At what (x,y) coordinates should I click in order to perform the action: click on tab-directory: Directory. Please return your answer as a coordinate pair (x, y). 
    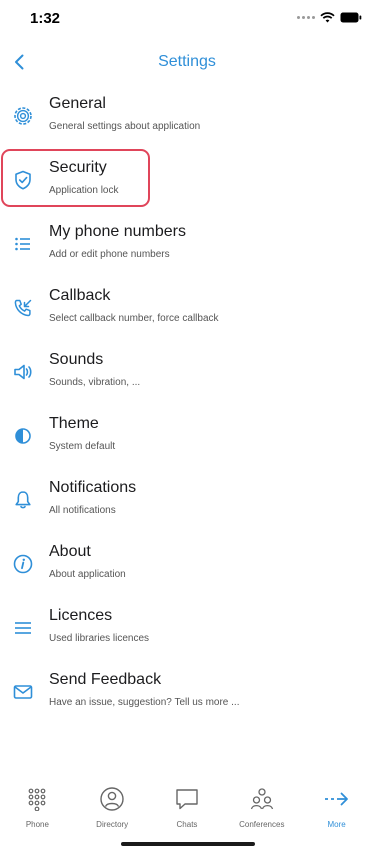
    Looking at the image, I should click on (112, 805).